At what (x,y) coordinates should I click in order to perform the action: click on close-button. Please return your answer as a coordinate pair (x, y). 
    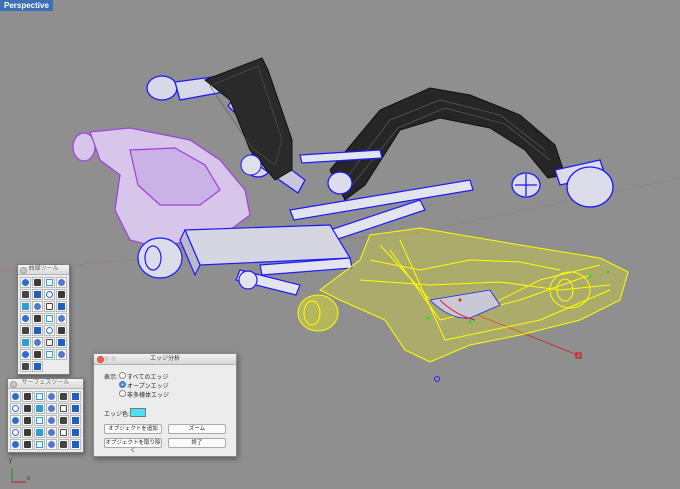
    Looking at the image, I should click on (100, 359).